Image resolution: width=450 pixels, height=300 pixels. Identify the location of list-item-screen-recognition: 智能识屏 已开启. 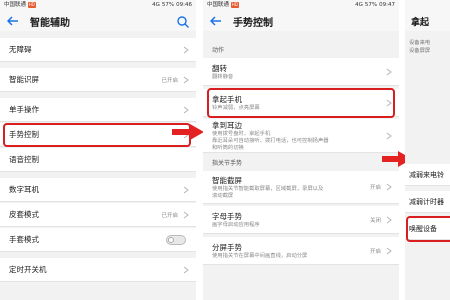
(98, 80).